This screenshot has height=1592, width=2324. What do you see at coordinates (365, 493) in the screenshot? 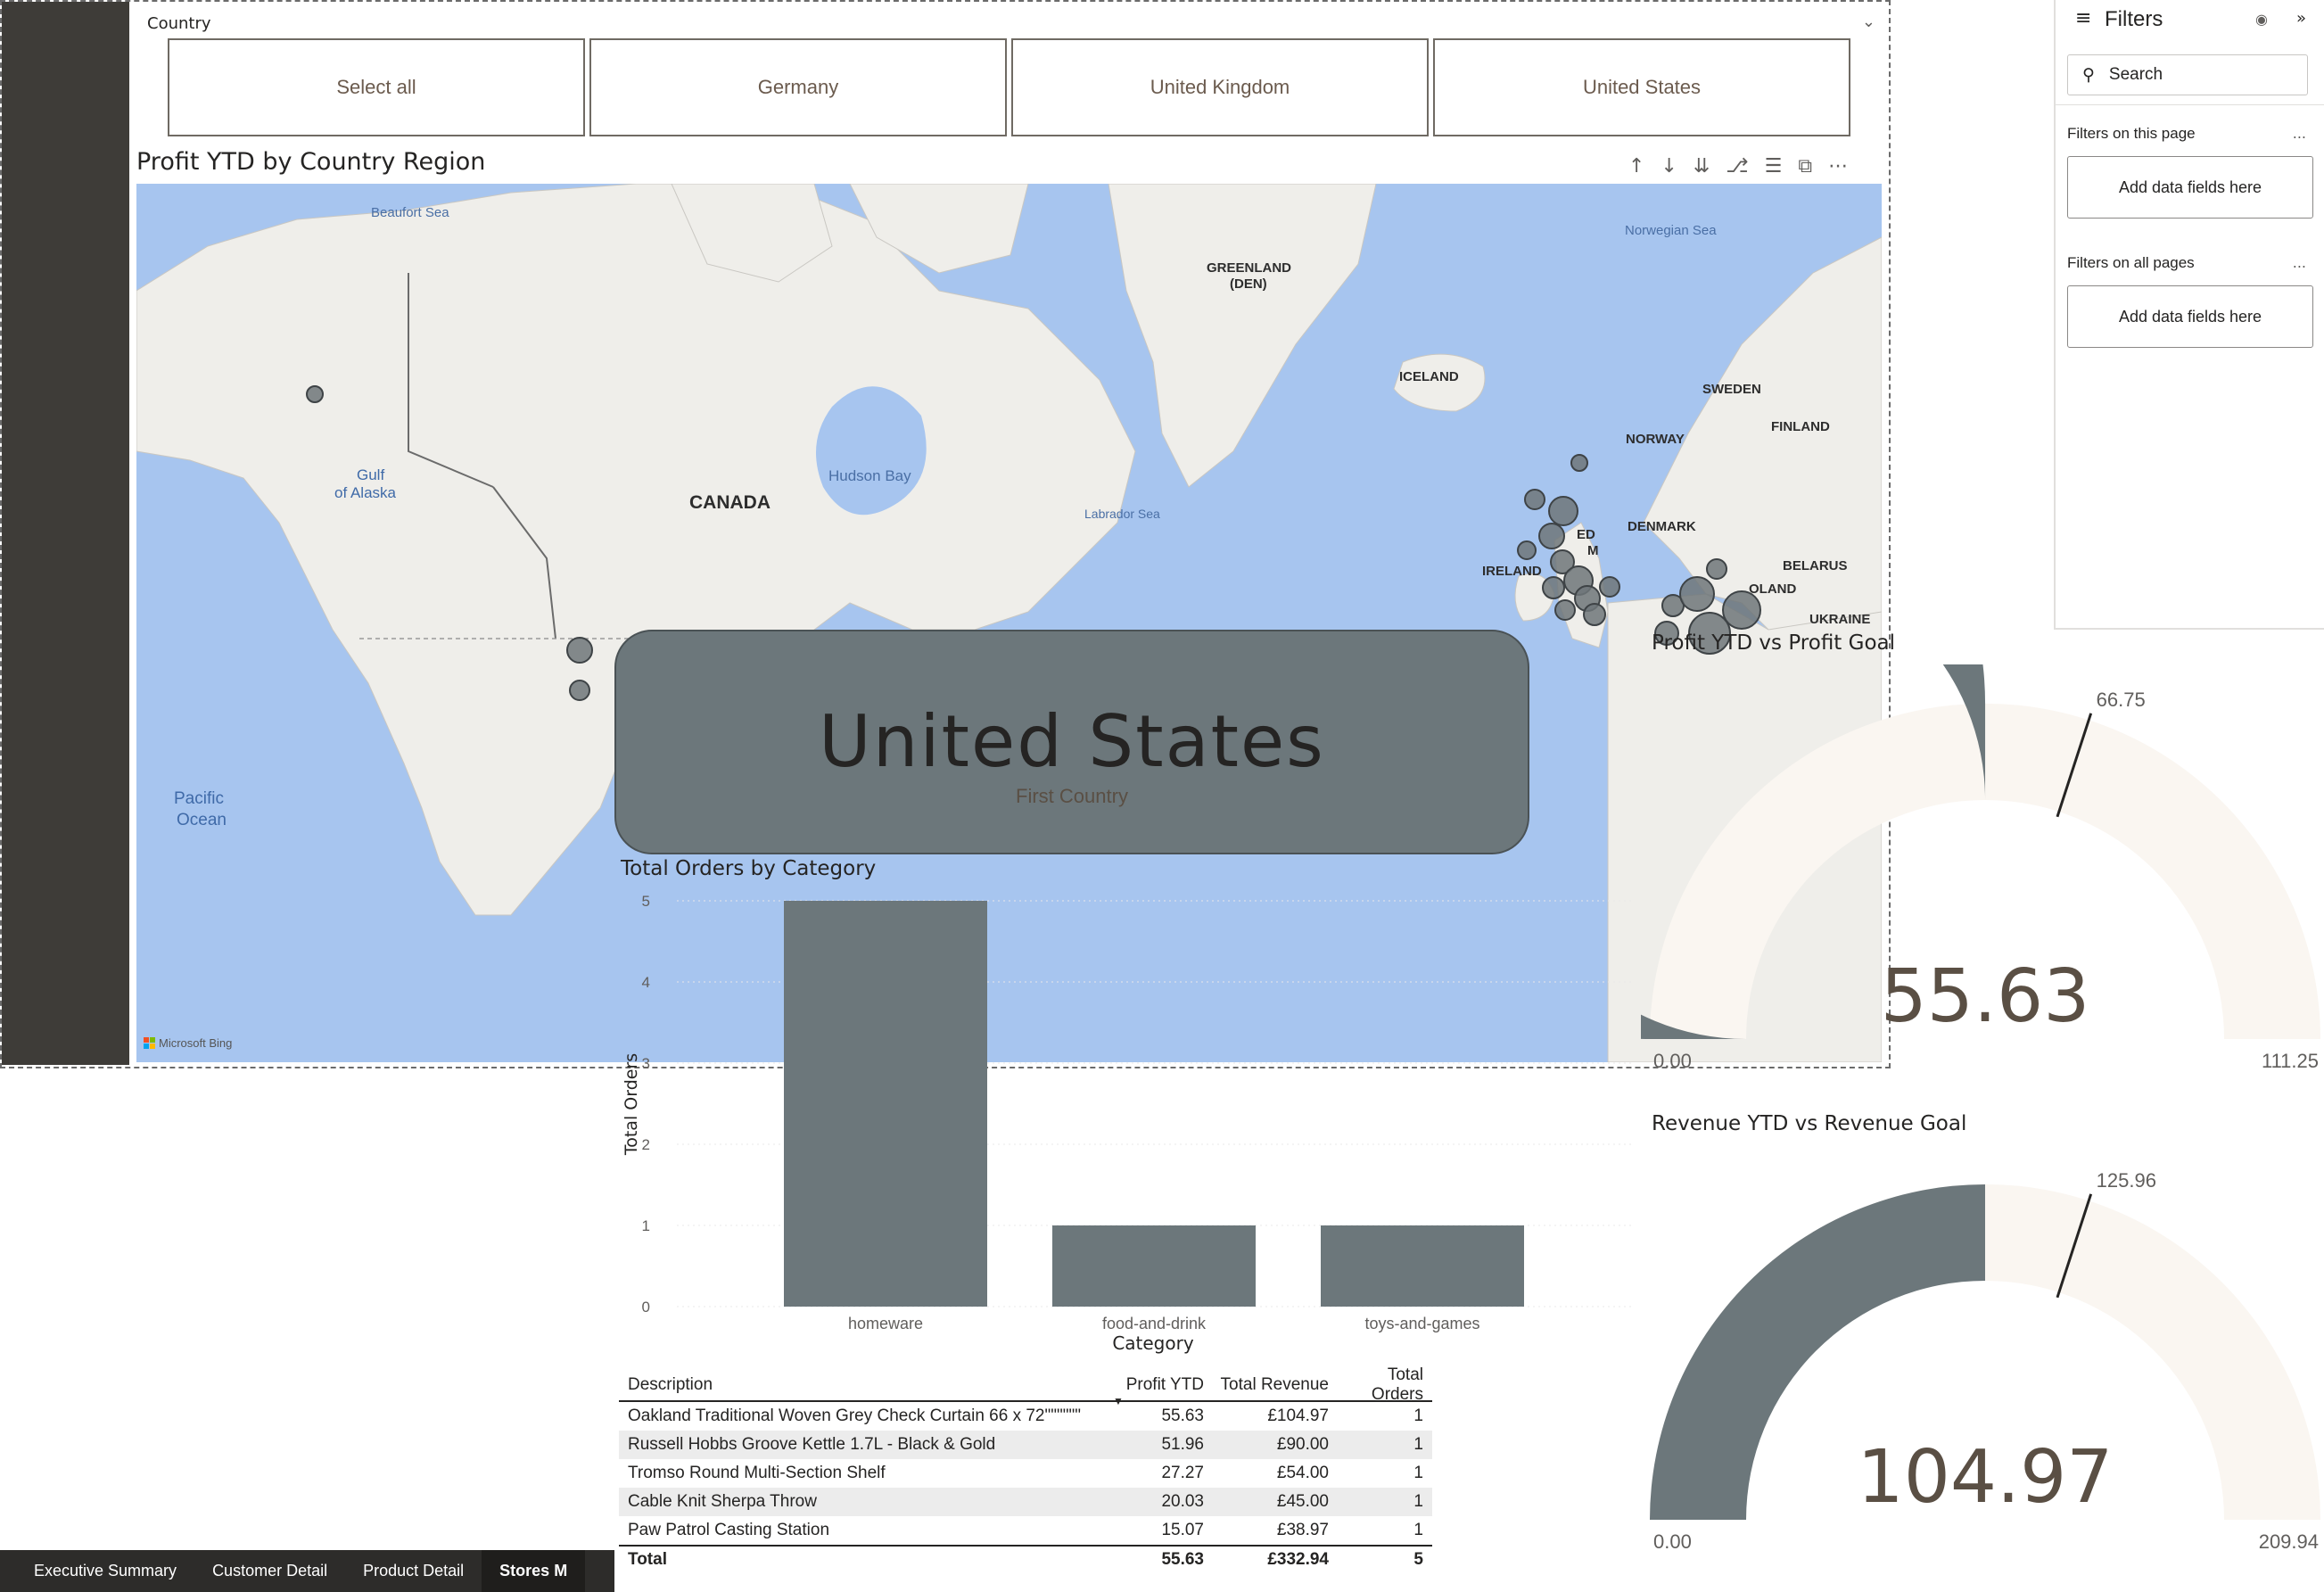
I see `map-label-gulf-2: of Alaska` at bounding box center [365, 493].